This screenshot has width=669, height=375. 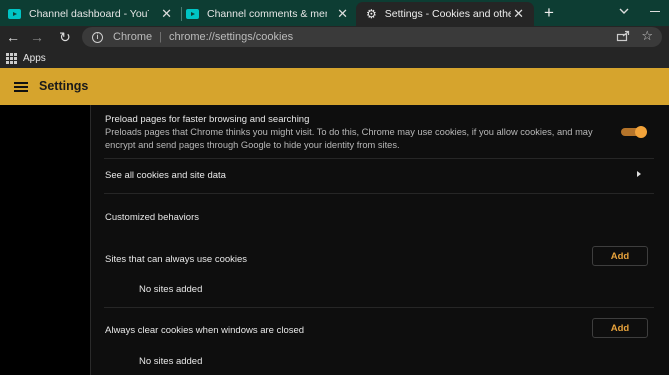 What do you see at coordinates (152, 217) in the screenshot?
I see `customized-behaviors-heading: Customized behaviors` at bounding box center [152, 217].